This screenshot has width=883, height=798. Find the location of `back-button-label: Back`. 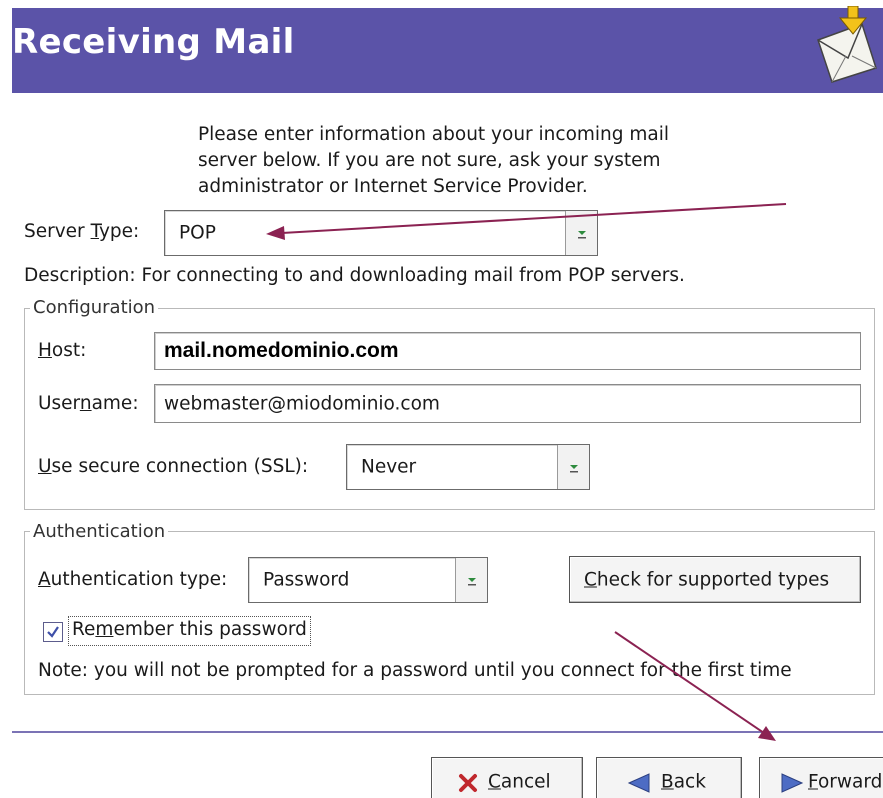

back-button-label: Back is located at coordinates (683, 782).